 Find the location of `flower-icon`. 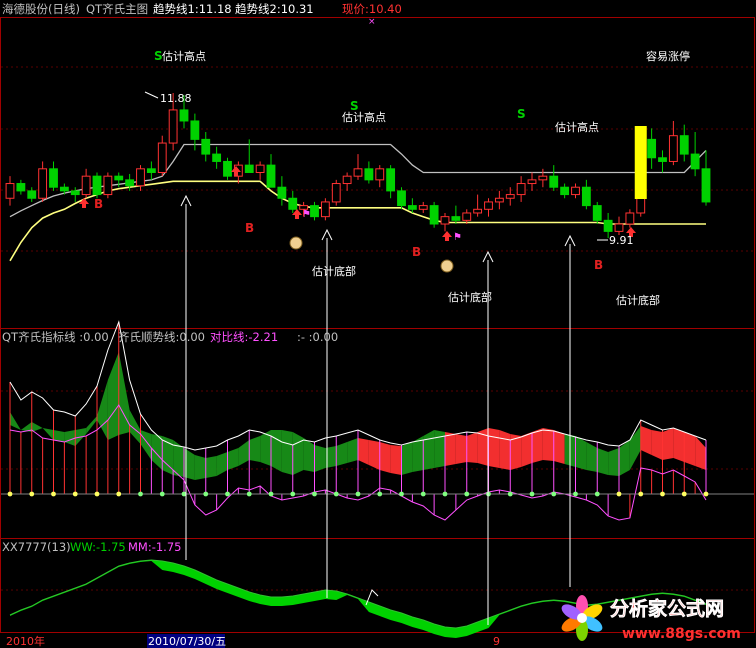

flower-icon is located at coordinates (582, 618).